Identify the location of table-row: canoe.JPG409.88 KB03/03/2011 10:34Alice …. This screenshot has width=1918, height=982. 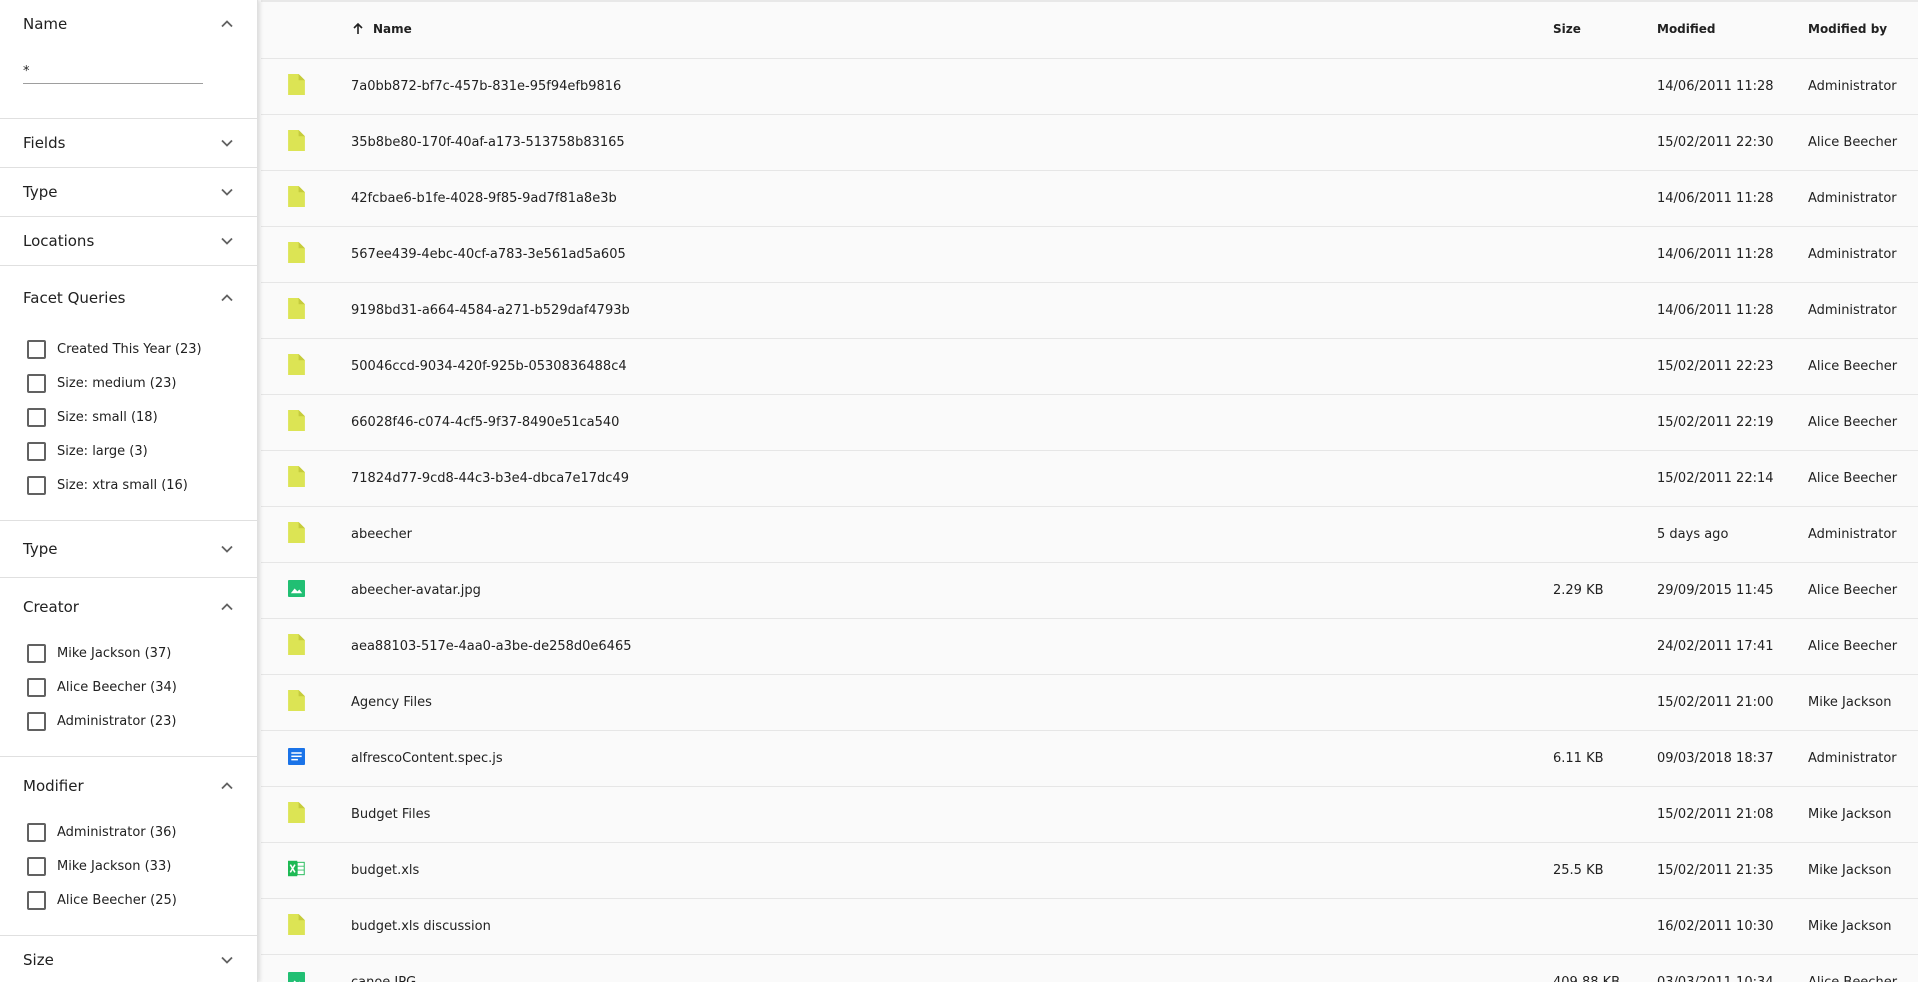
(1089, 968).